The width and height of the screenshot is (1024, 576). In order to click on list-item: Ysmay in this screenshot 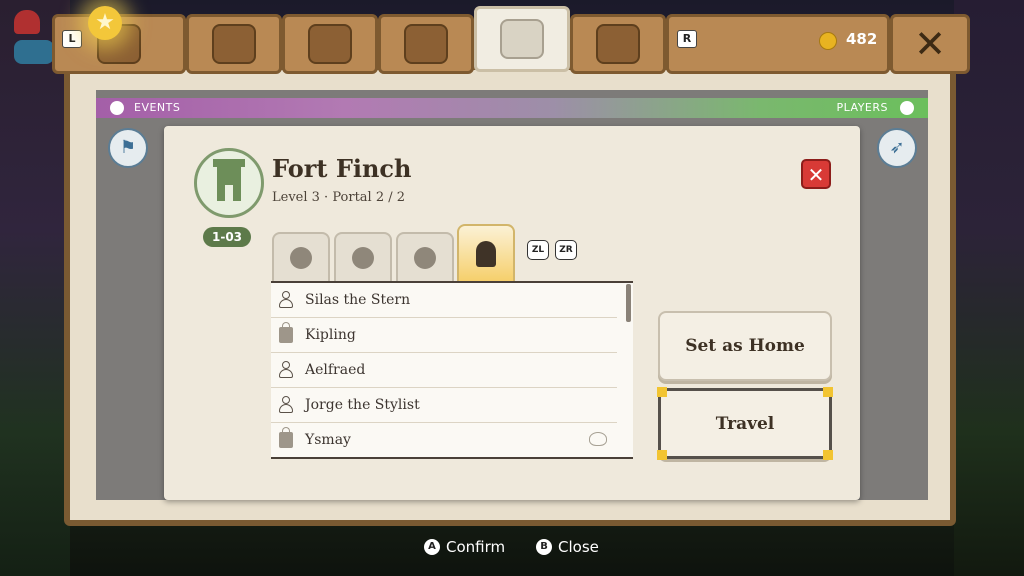, I will do `click(444, 440)`.